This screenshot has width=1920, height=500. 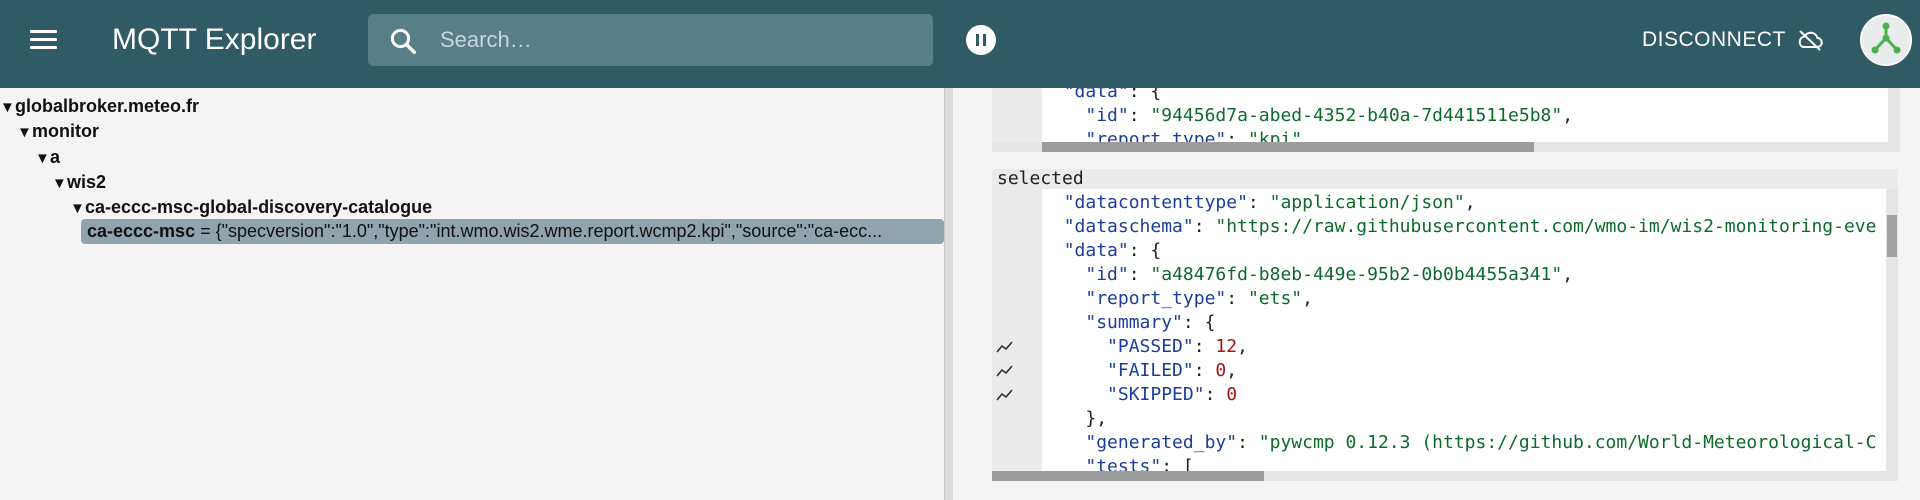 I want to click on disconnect-button: DISCONNECT, so click(x=1733, y=40).